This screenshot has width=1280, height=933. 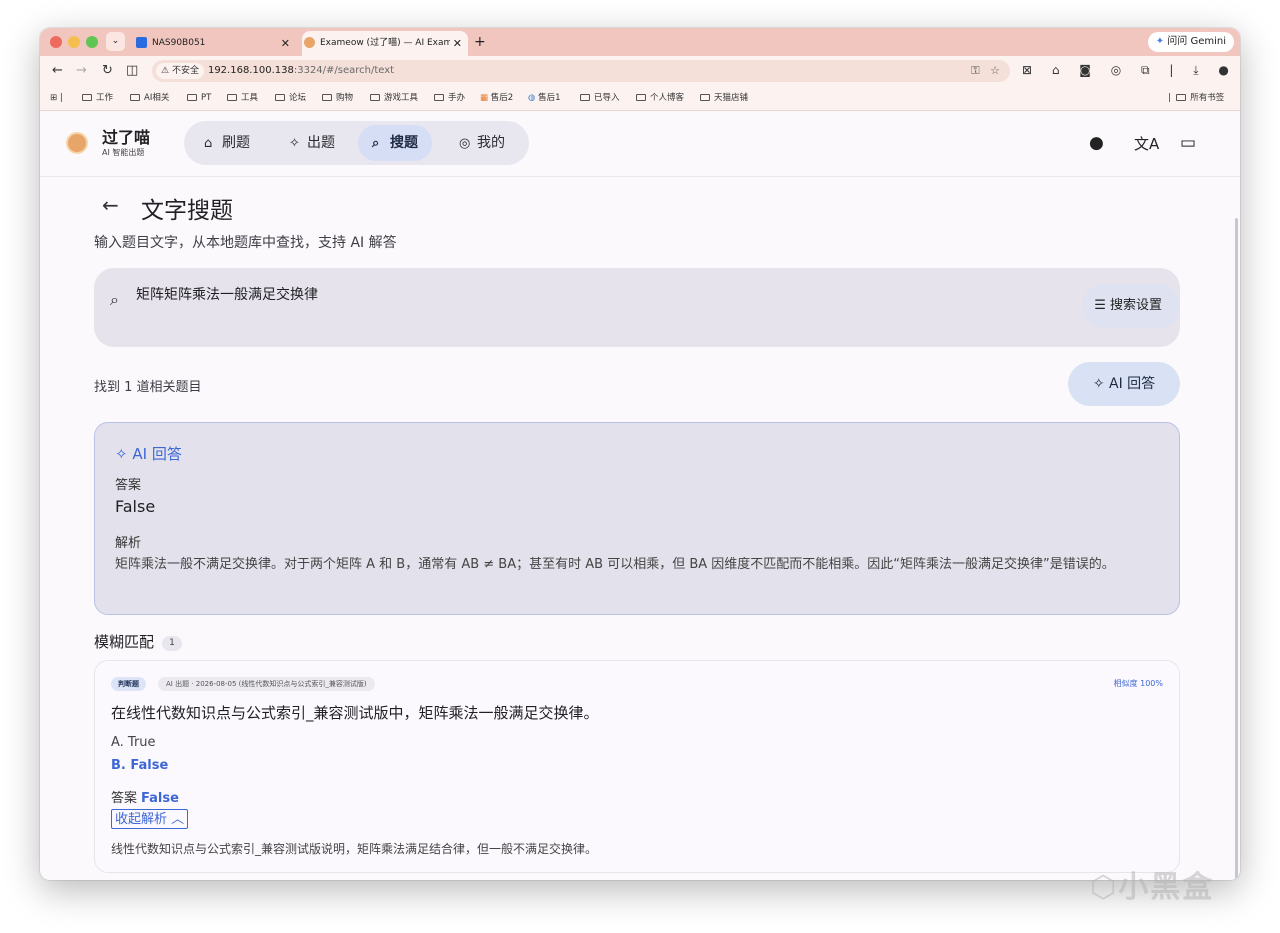 What do you see at coordinates (172, 643) in the screenshot?
I see `fuzzy-count-badge: 1` at bounding box center [172, 643].